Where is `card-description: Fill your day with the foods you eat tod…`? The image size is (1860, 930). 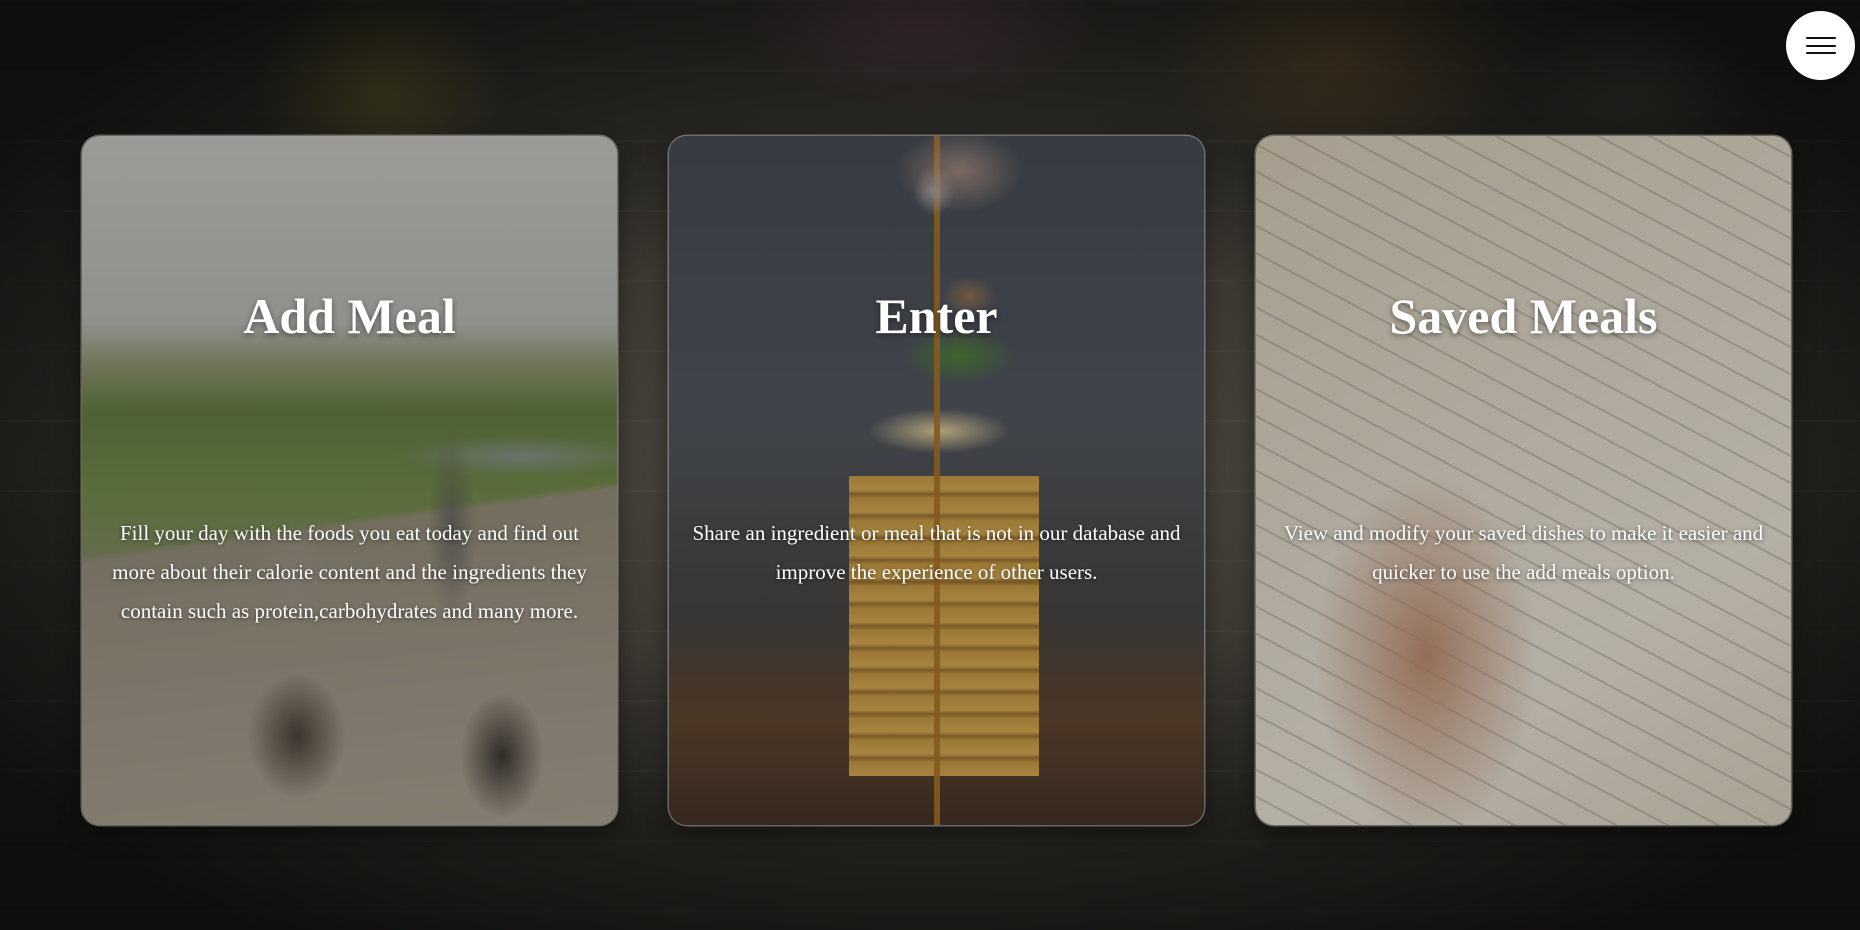 card-description: Fill your day with the foods you eat tod… is located at coordinates (349, 572).